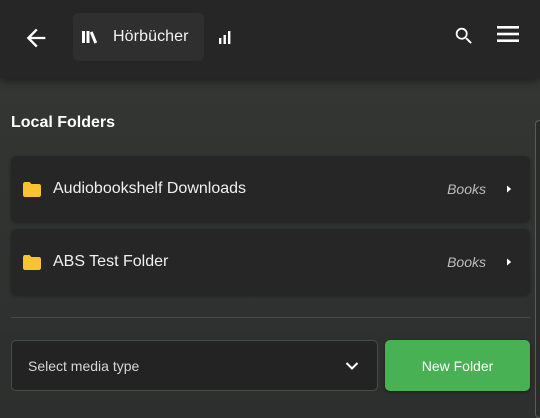  What do you see at coordinates (457, 365) in the screenshot?
I see `new-folder-button: New Folder` at bounding box center [457, 365].